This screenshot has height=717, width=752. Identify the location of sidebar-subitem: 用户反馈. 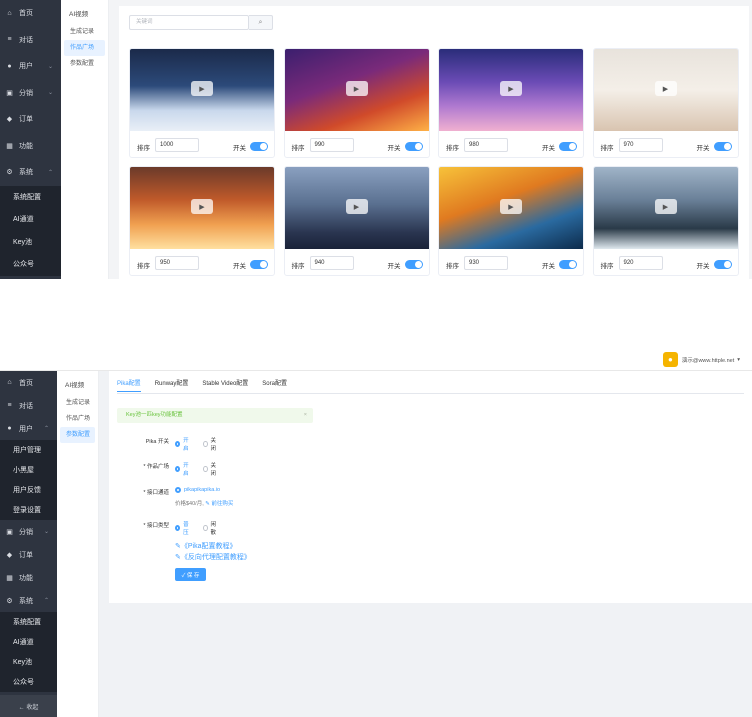
(28, 490).